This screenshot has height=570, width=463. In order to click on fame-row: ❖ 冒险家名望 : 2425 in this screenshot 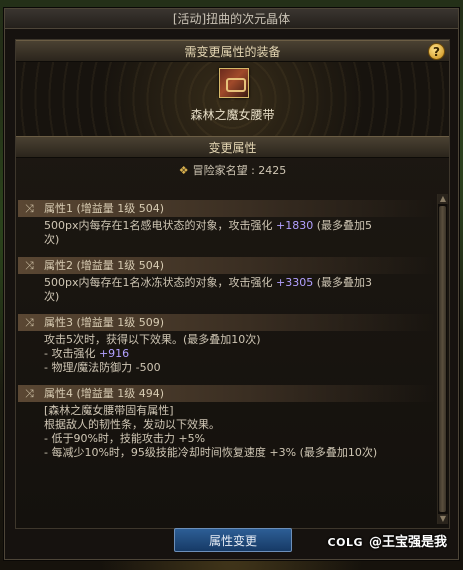, I will do `click(232, 171)`.